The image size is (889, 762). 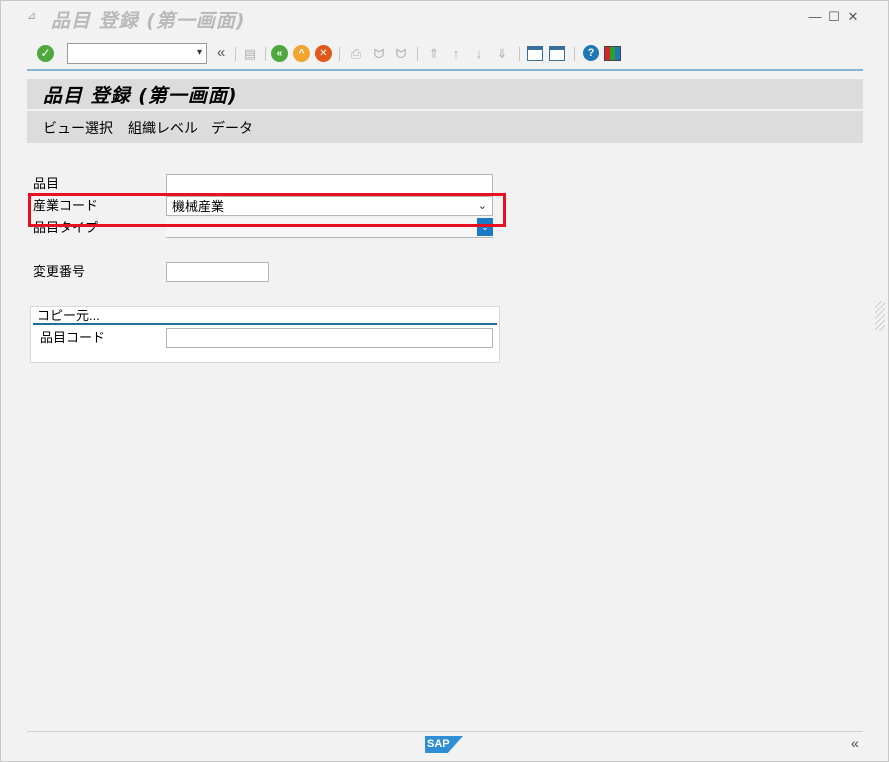 I want to click on industry-label: 産業コード, so click(x=66, y=205).